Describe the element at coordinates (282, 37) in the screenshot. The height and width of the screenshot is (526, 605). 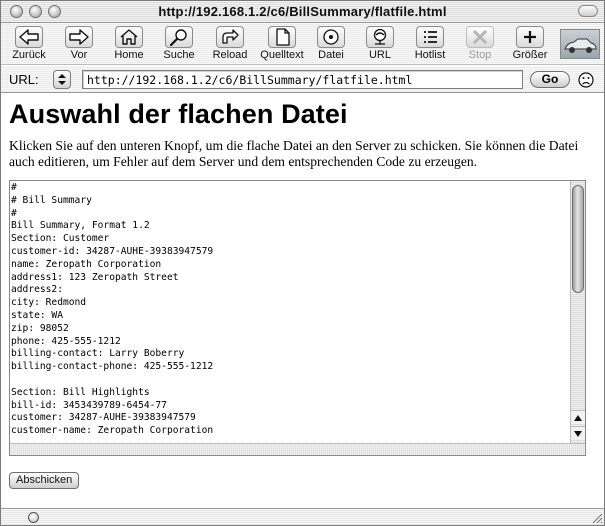
I see `source-icon` at that location.